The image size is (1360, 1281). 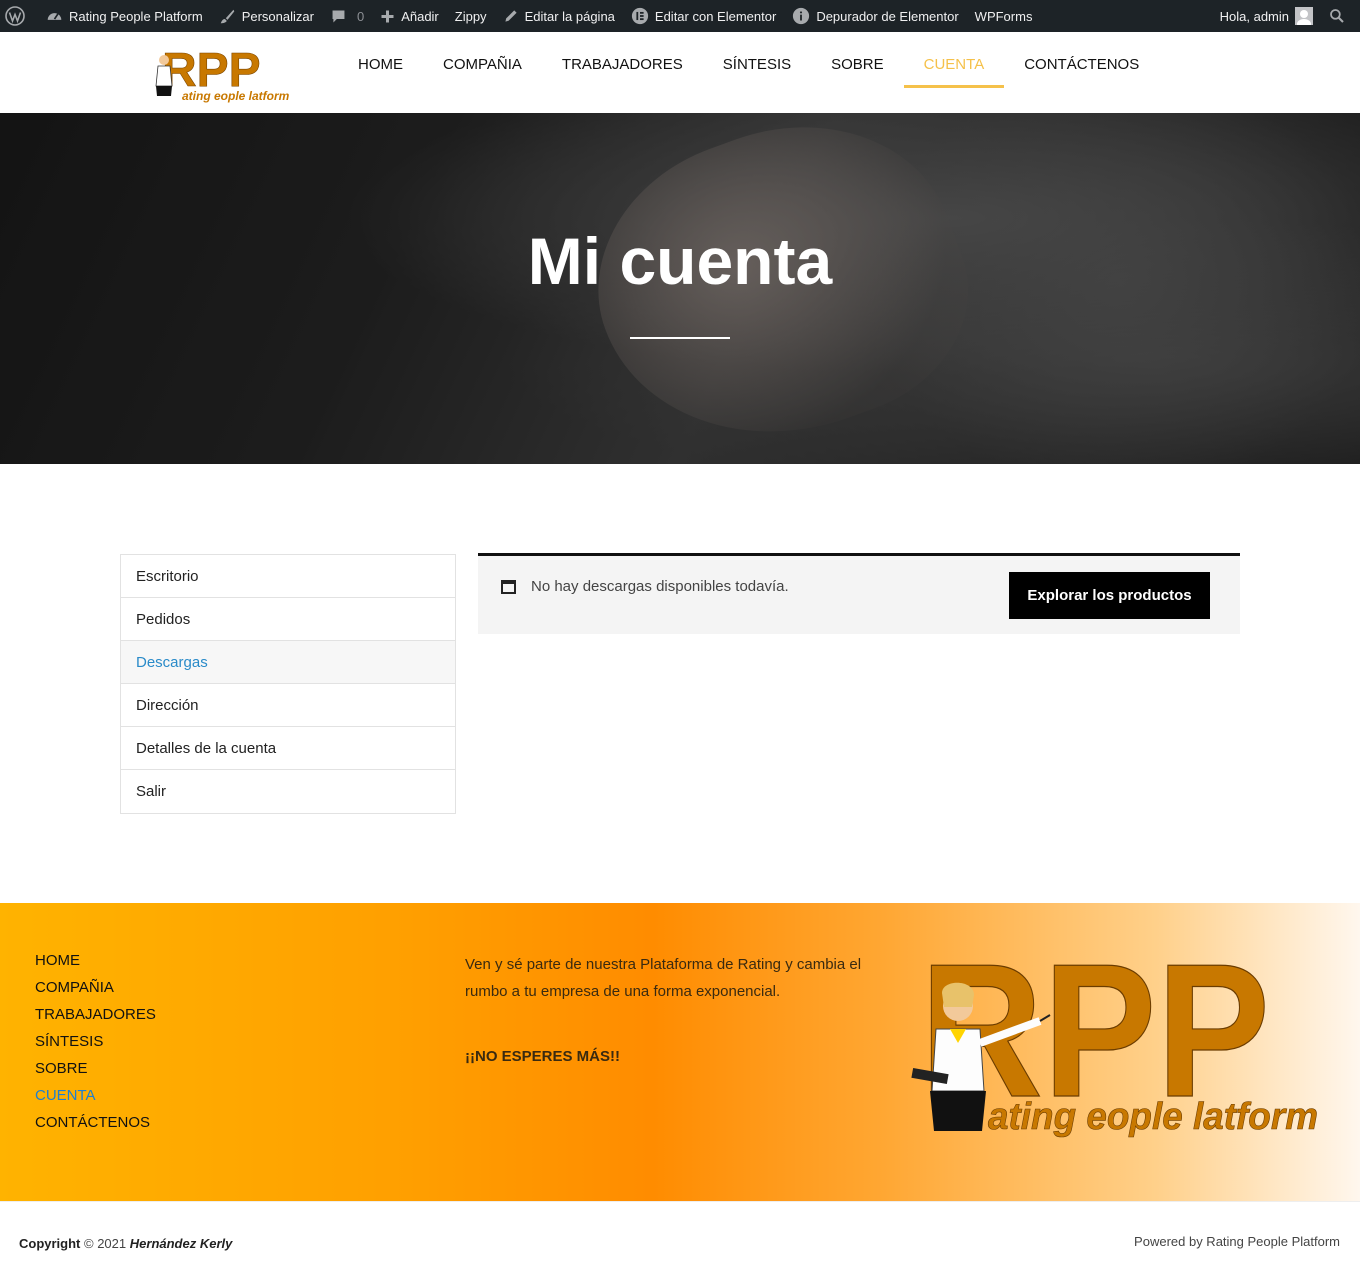 I want to click on info-icon, so click(x=801, y=16).